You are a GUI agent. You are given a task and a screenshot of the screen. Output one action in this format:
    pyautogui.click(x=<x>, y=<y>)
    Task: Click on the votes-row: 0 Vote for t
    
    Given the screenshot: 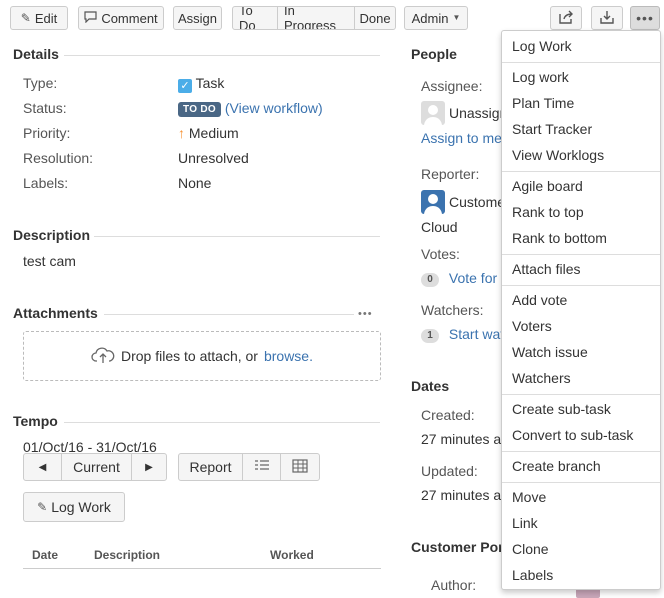 What is the action you would take?
    pyautogui.click(x=463, y=278)
    